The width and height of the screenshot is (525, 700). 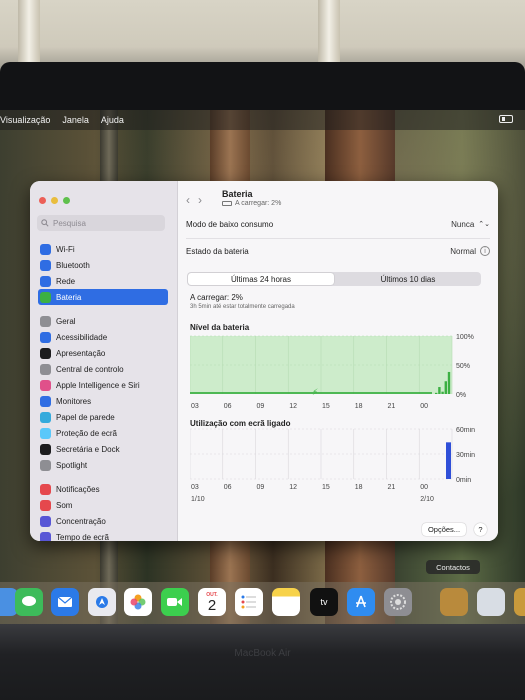 I want to click on sidebar-item-screensaver: Proteção de ecrã, so click(x=103, y=433).